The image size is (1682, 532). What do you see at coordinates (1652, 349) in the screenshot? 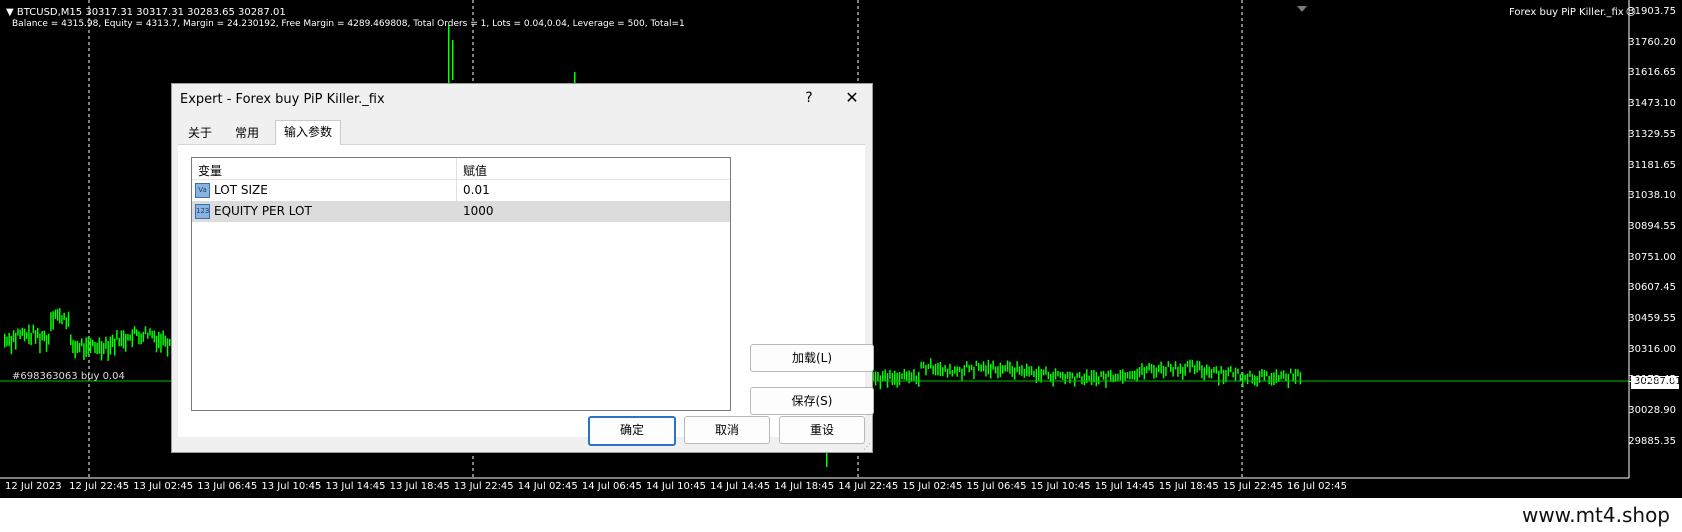
I see `price-tick: 30316.00` at bounding box center [1652, 349].